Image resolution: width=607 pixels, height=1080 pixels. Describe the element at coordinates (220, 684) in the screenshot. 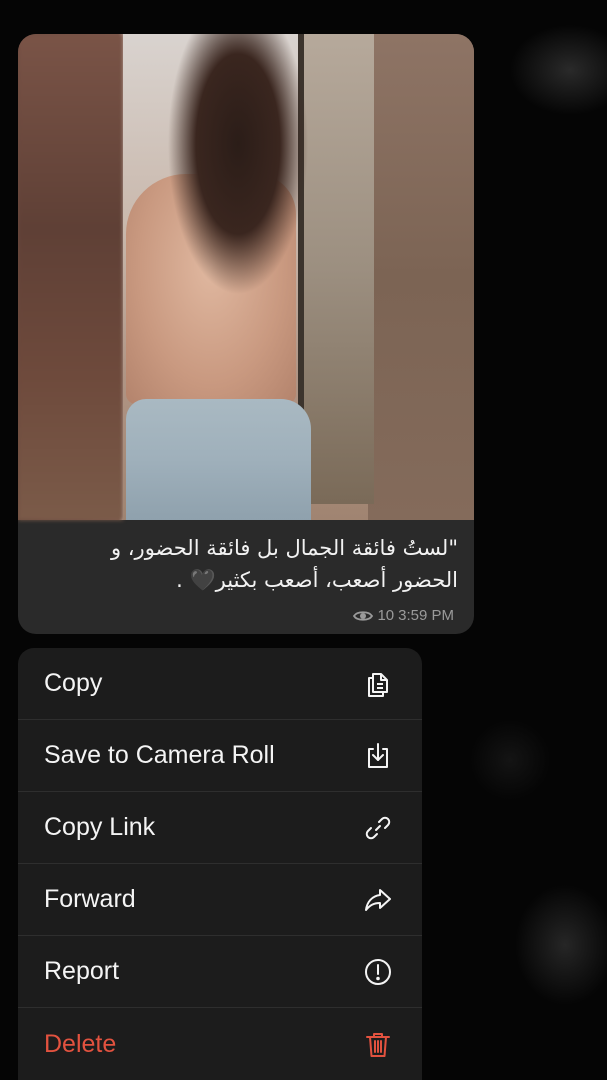

I see `menu-item-copy: Copy` at that location.